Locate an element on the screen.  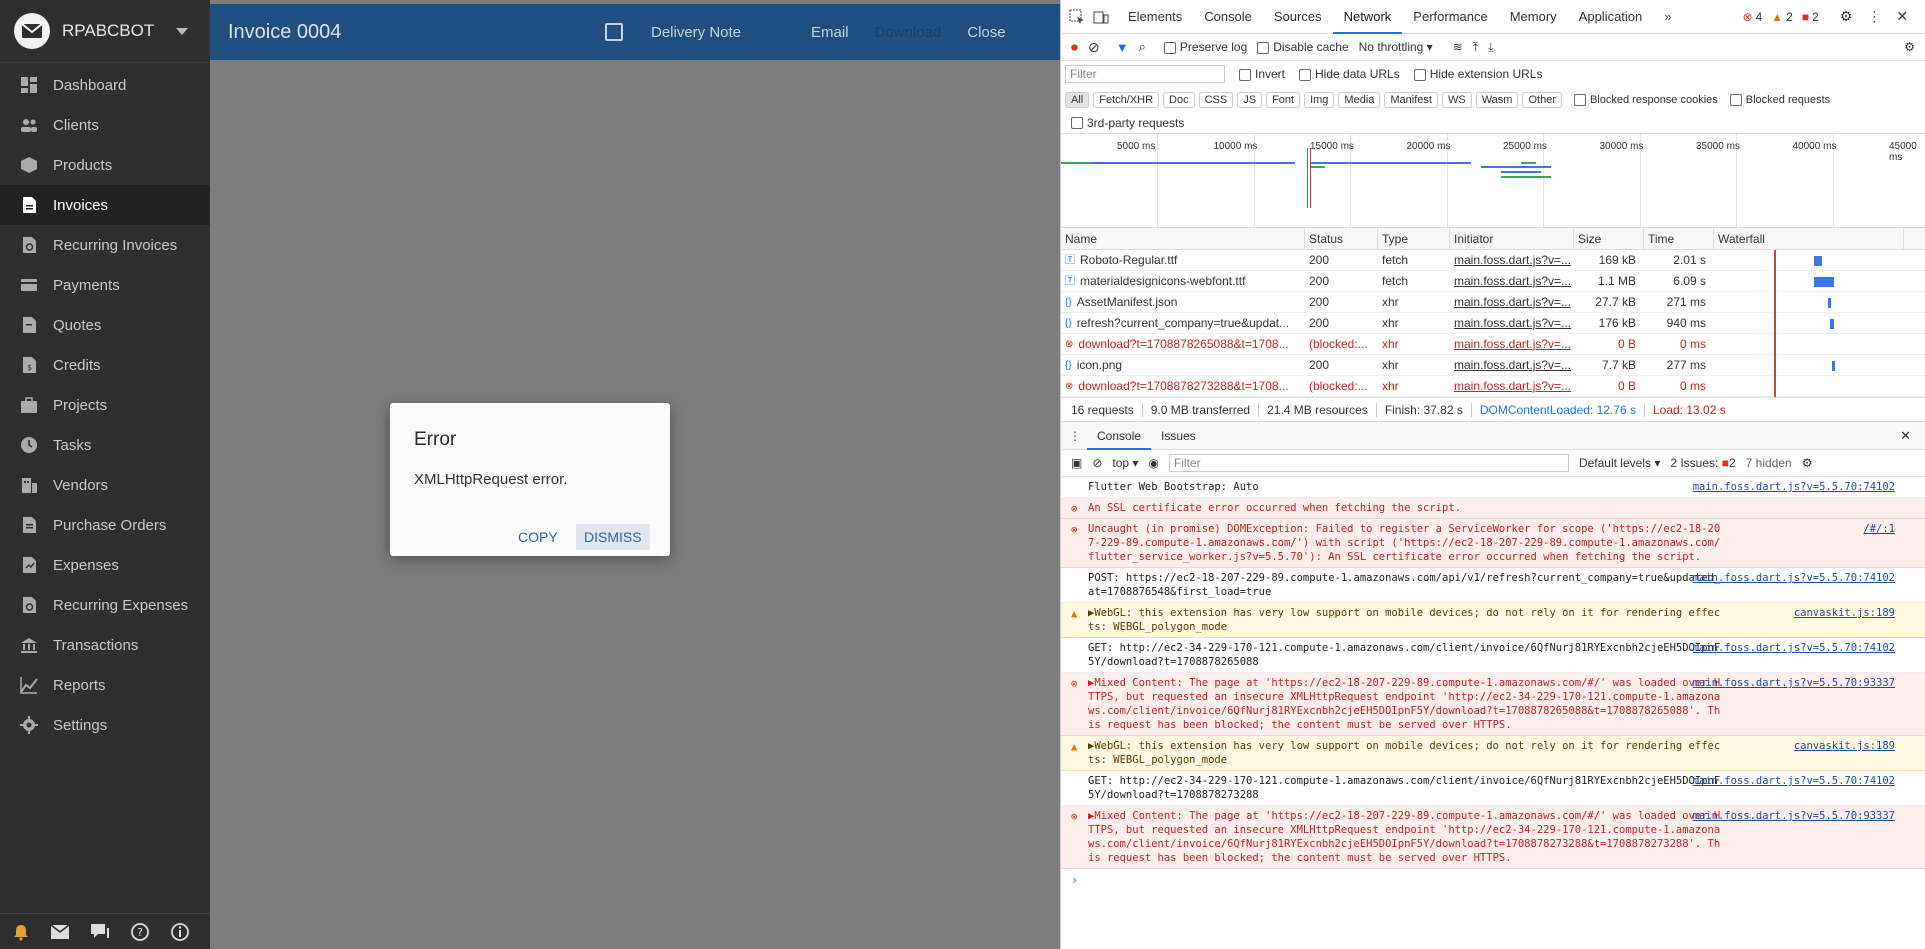
log-levels-select: Default levels ▾ is located at coordinates (1619, 463).